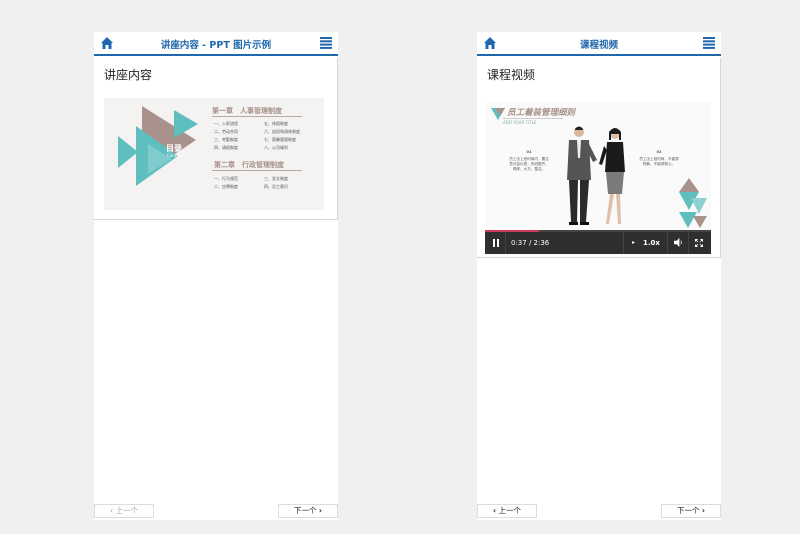 Image resolution: width=800 pixels, height=534 pixels. Describe the element at coordinates (530, 243) in the screenshot. I see `video-time: 0:37 / 2:36` at that location.